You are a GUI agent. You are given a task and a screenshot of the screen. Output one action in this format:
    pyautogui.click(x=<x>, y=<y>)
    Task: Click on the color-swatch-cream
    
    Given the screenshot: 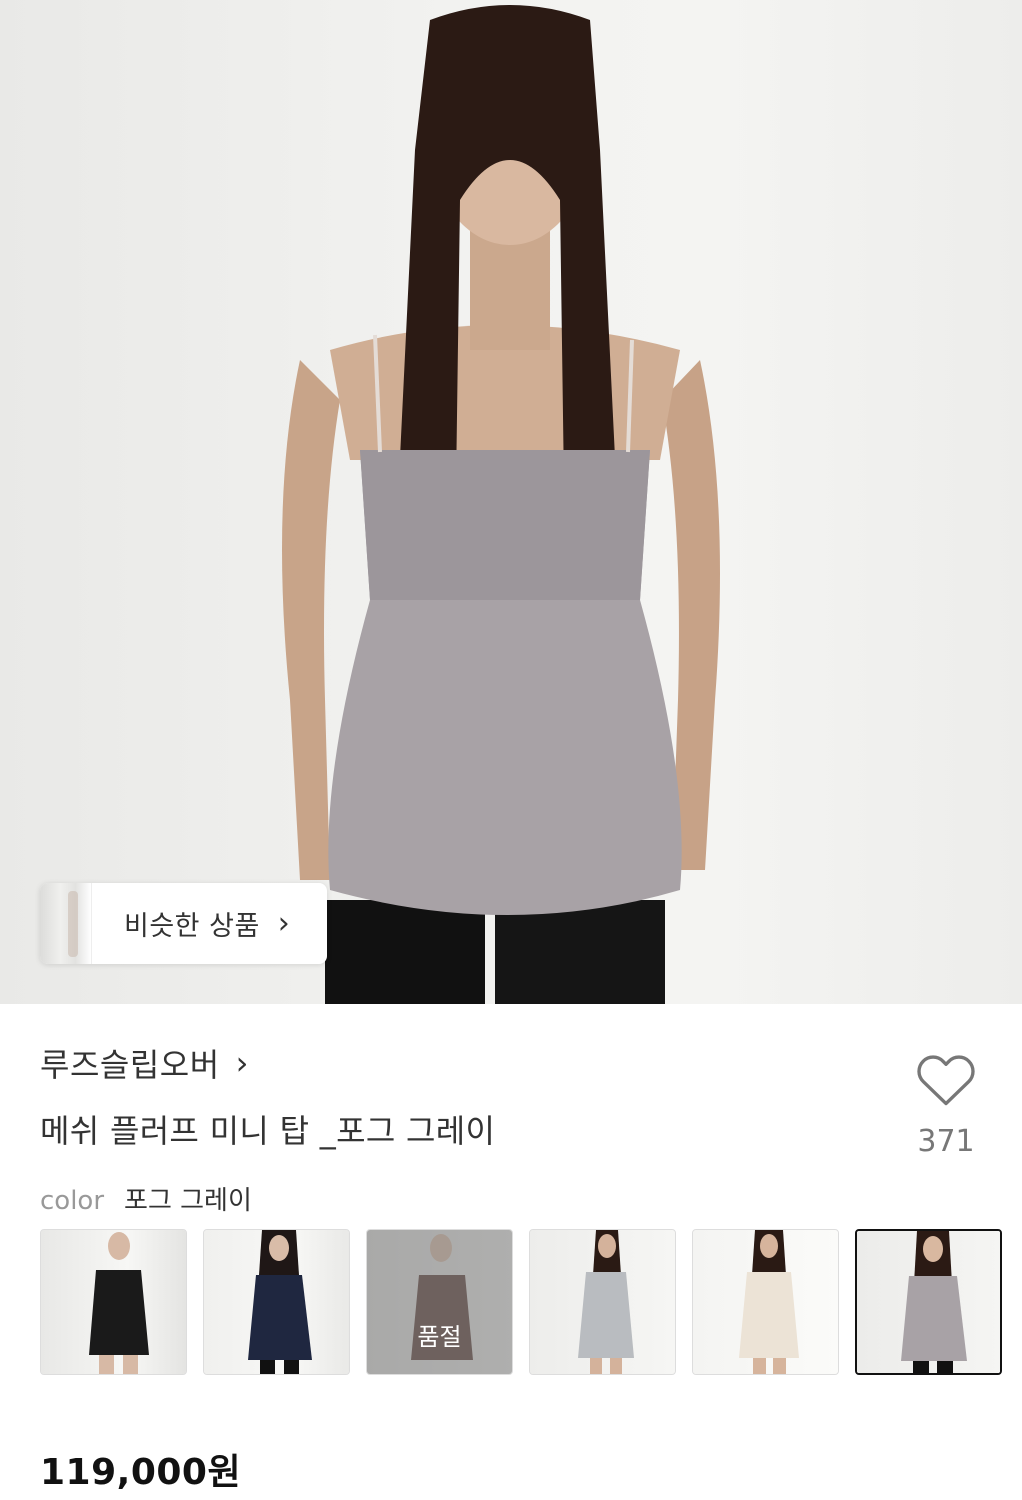 What is the action you would take?
    pyautogui.click(x=765, y=1302)
    